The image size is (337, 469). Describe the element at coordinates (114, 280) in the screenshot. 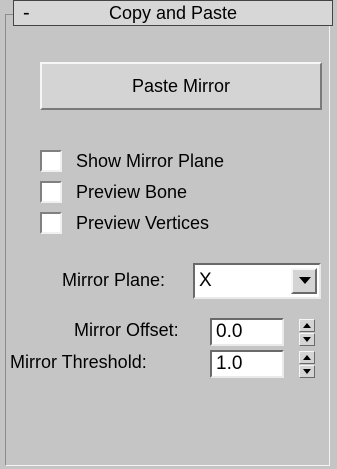

I see `mirror-plane-label: Mirror Plane:` at that location.